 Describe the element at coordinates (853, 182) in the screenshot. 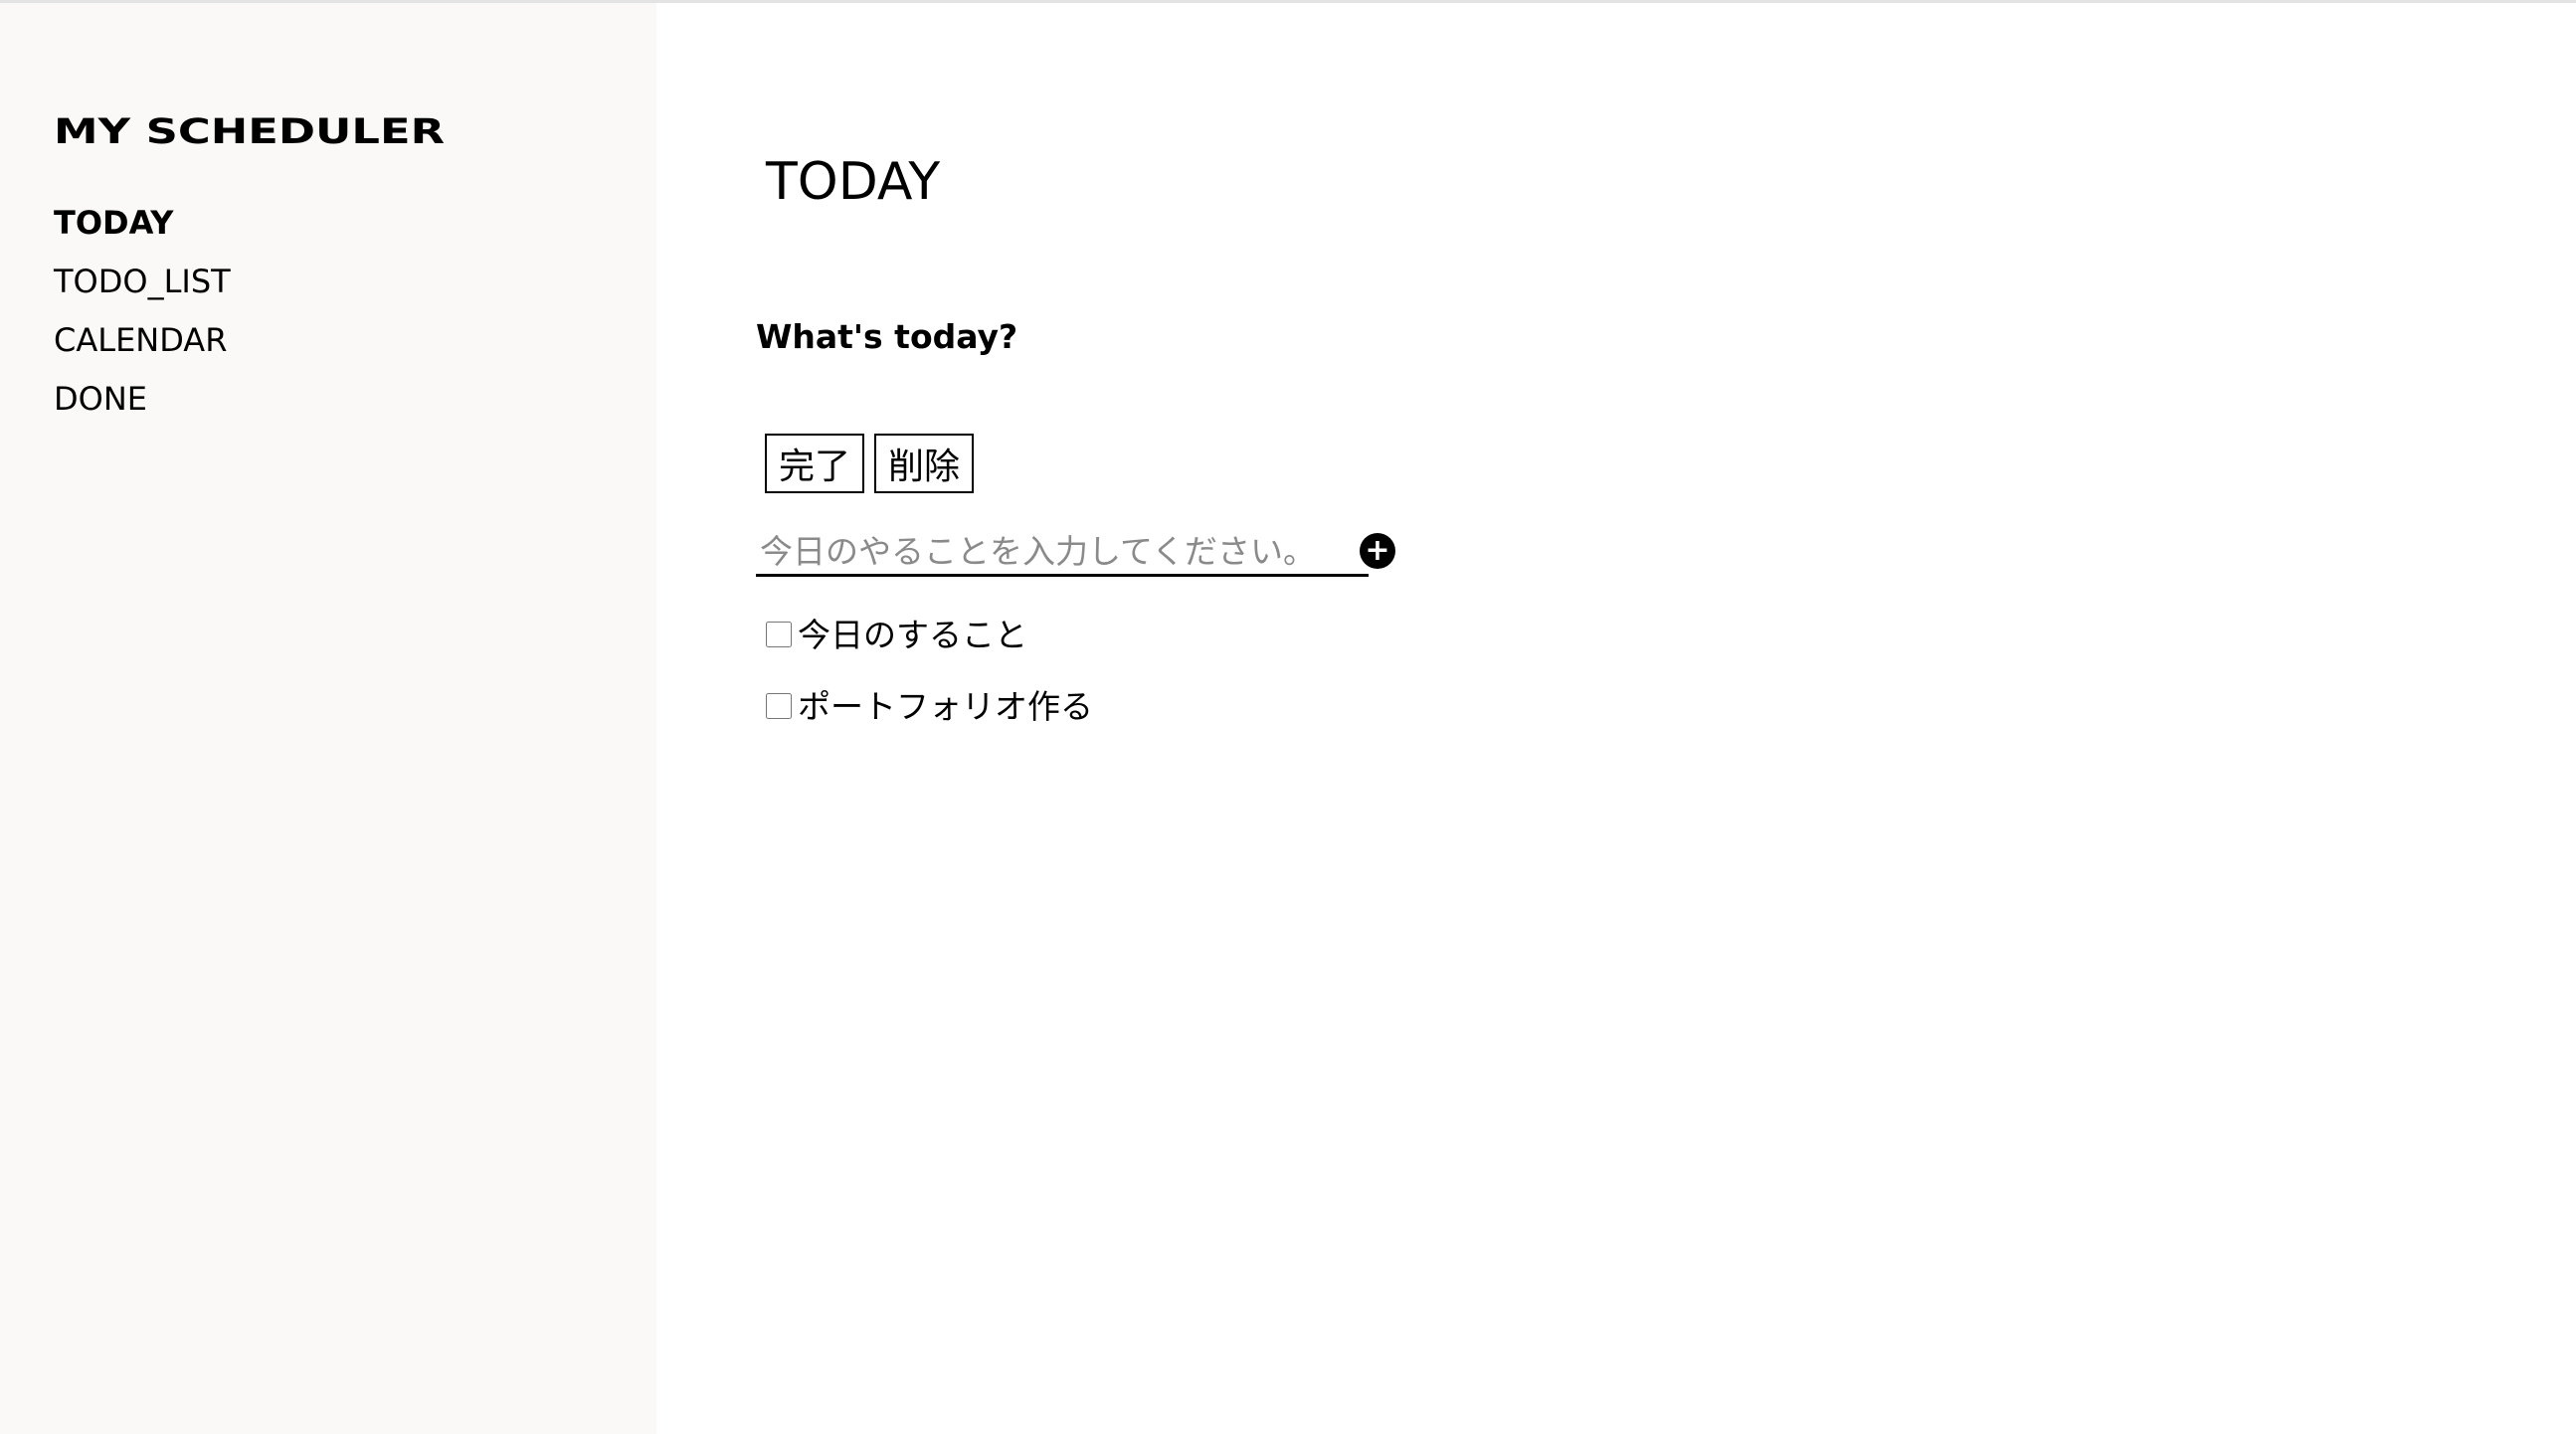

I see `page-title: TODAY` at that location.